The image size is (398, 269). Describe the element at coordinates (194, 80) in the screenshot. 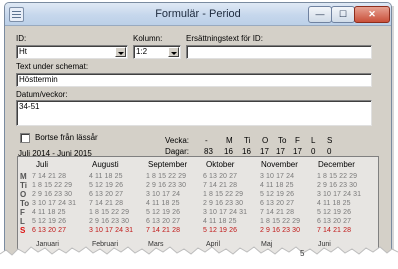

I see `text-under-input: Hösttermin` at that location.